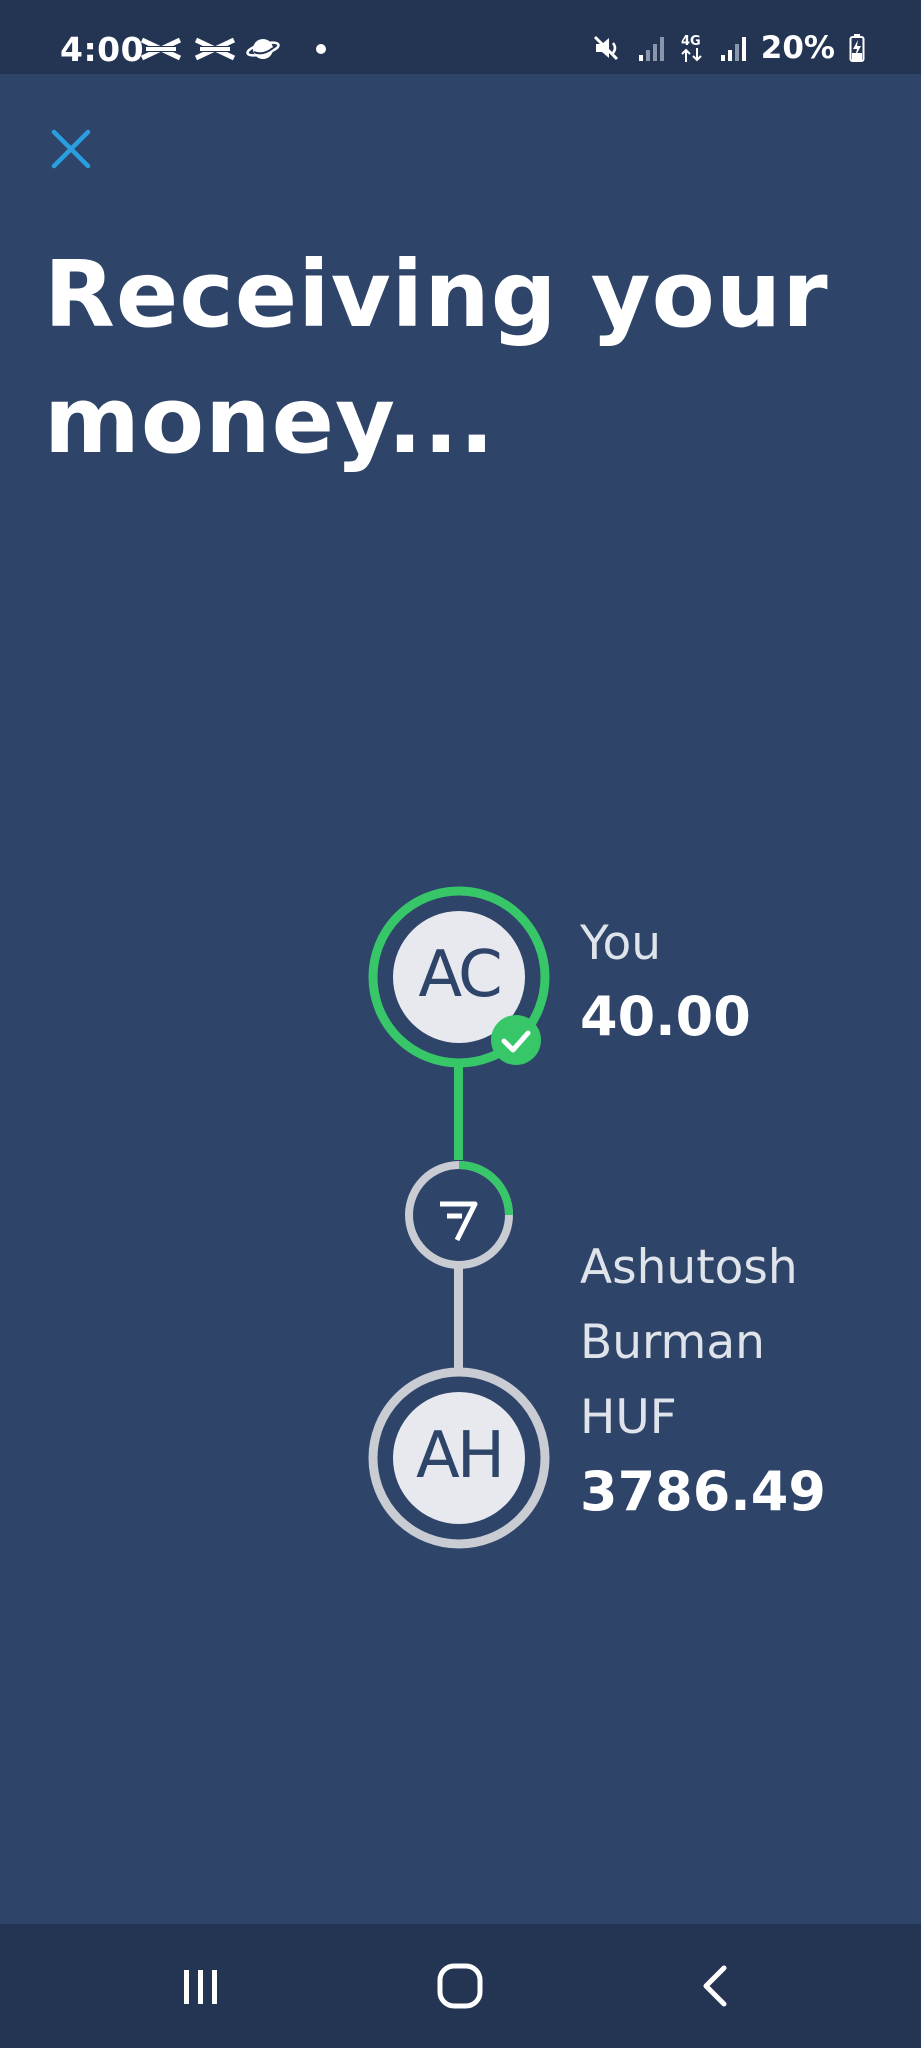 The width and height of the screenshot is (921, 2048). What do you see at coordinates (608, 48) in the screenshot?
I see `mute-icon` at bounding box center [608, 48].